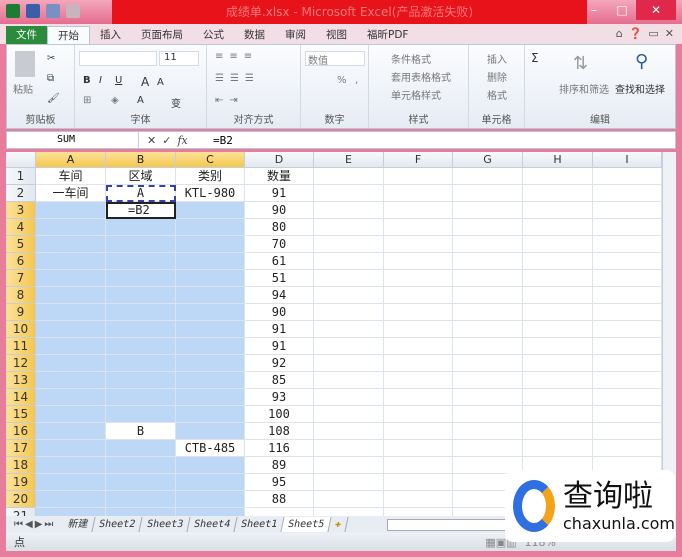 The image size is (682, 557). What do you see at coordinates (558, 261) in the screenshot?
I see `cell-H6` at bounding box center [558, 261].